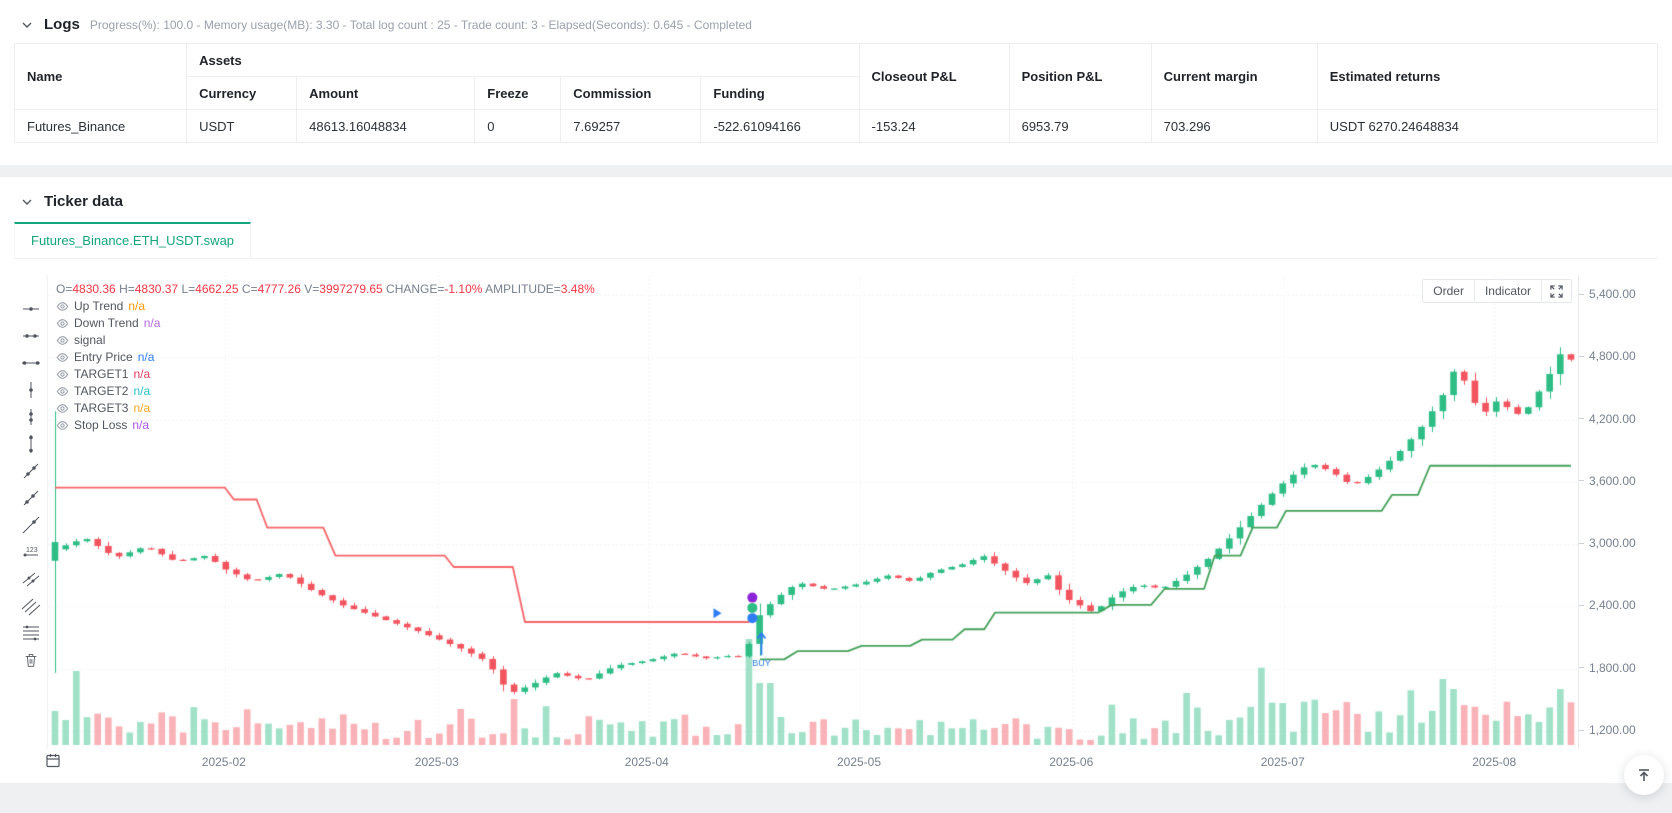  Describe the element at coordinates (780, 93) in the screenshot. I see `col-header-funding: Funding` at that location.